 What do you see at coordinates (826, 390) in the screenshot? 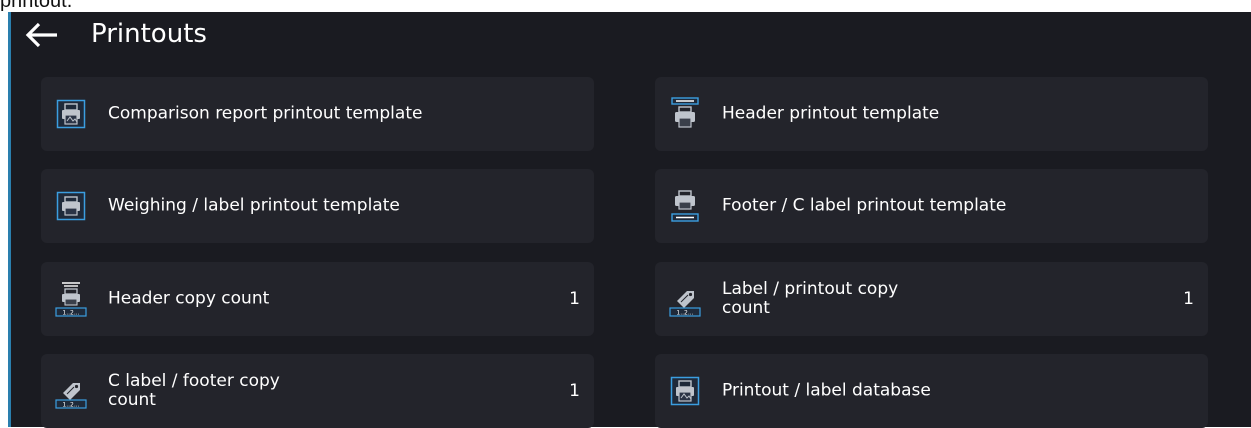
I see `tile-label: Printout / label database` at bounding box center [826, 390].